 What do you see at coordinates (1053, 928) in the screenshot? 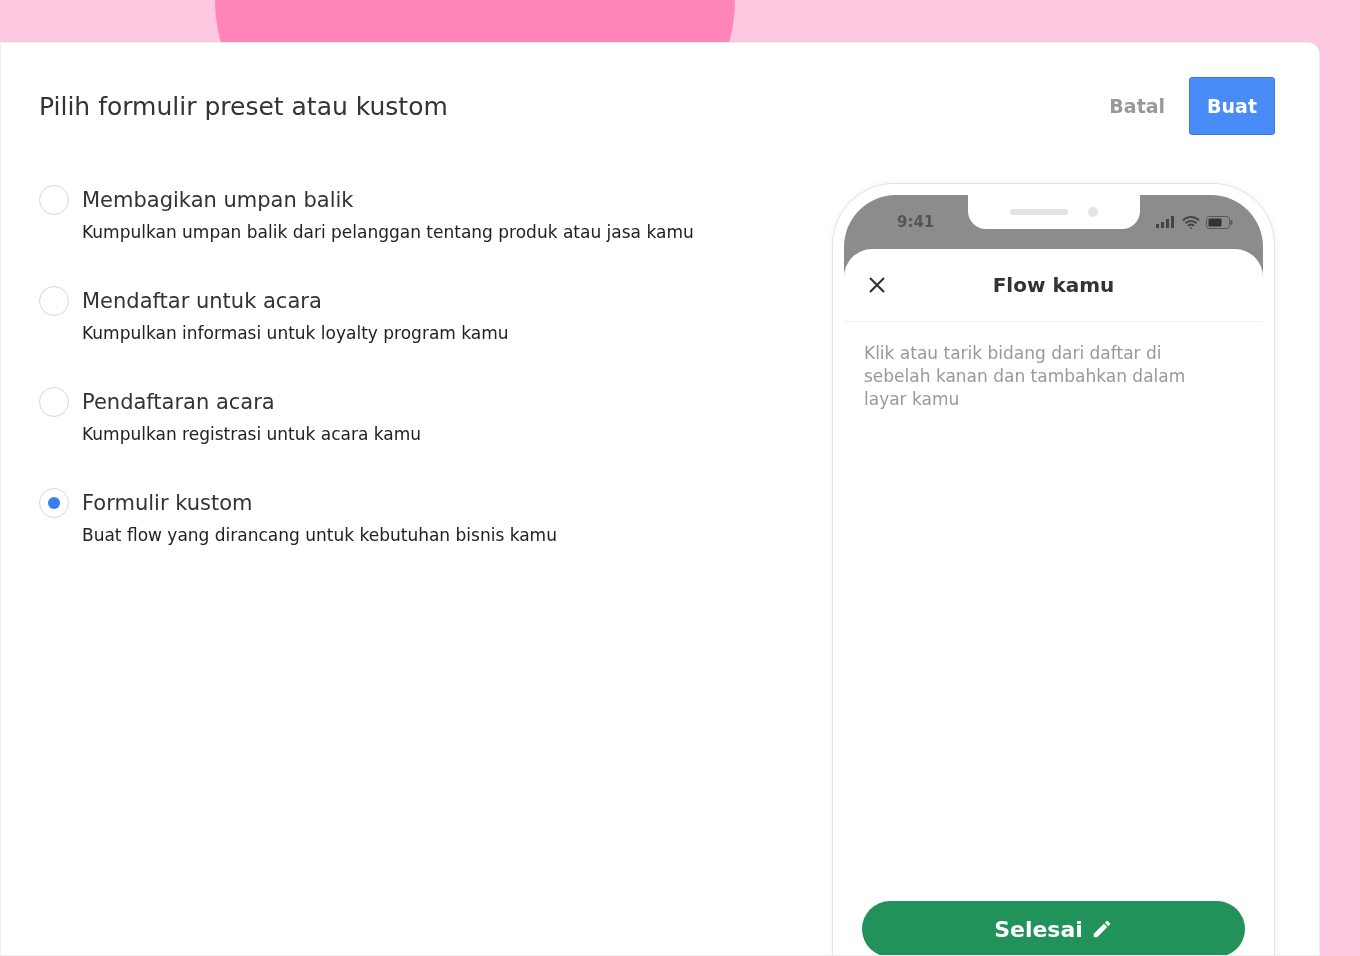
I see `done-button: Selesai` at bounding box center [1053, 928].